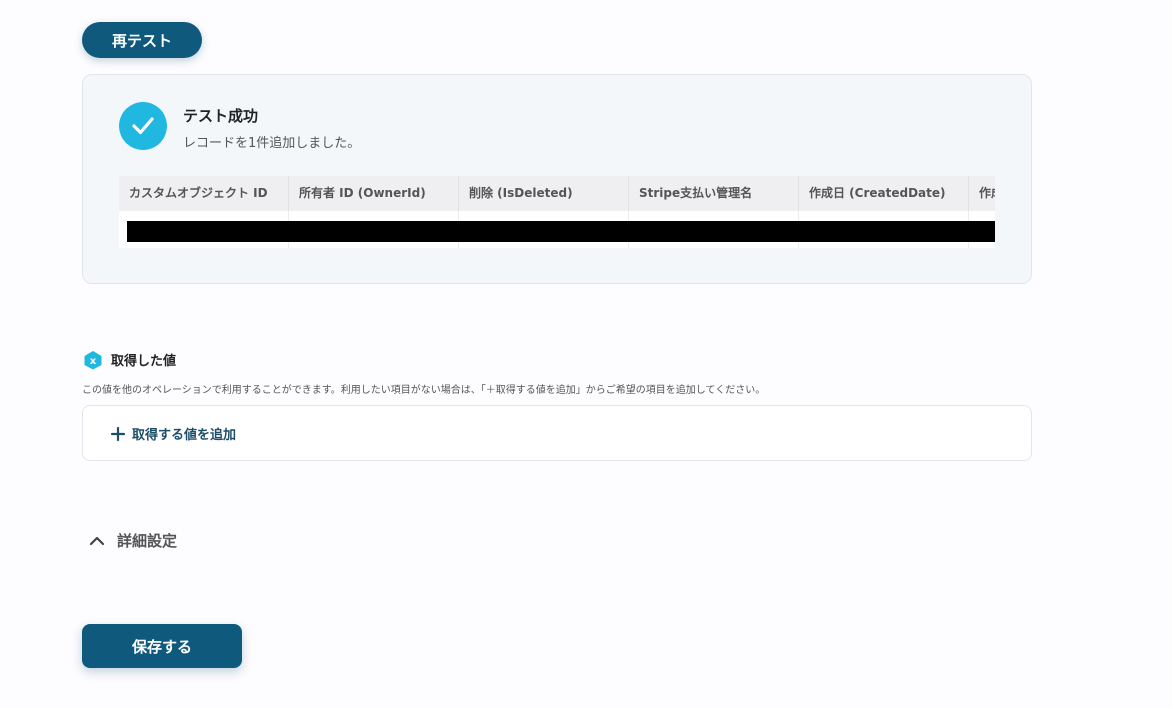 Image resolution: width=1172 pixels, height=708 pixels. I want to click on check-icon, so click(143, 126).